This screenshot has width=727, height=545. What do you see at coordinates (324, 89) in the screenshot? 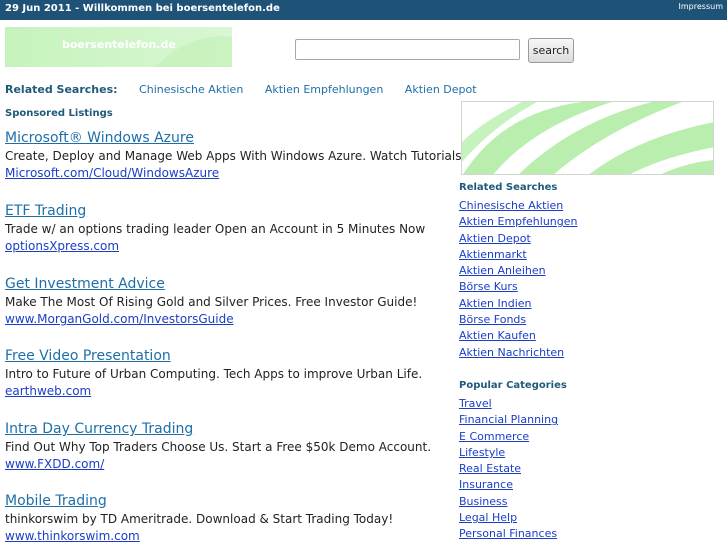
I see `related-link: Aktien Empfehlungen` at bounding box center [324, 89].